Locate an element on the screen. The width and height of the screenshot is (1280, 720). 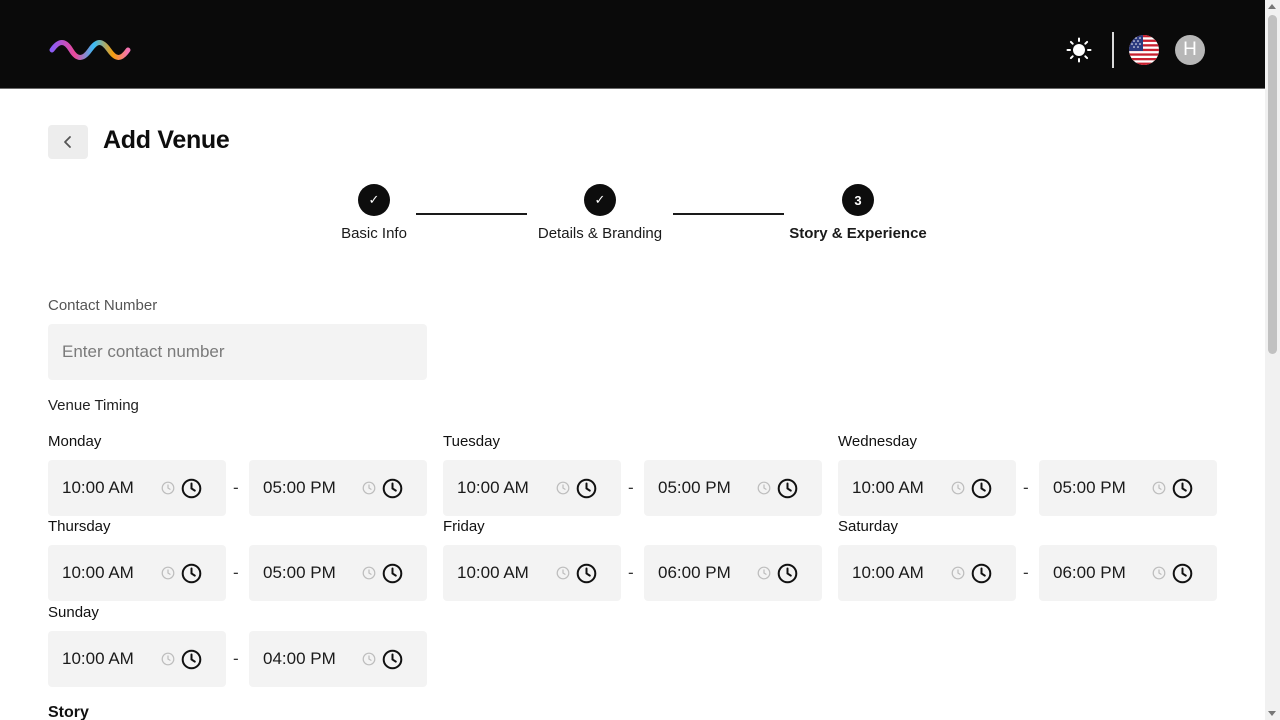
sunday-close-time-value: 04:00 PM is located at coordinates (299, 658).